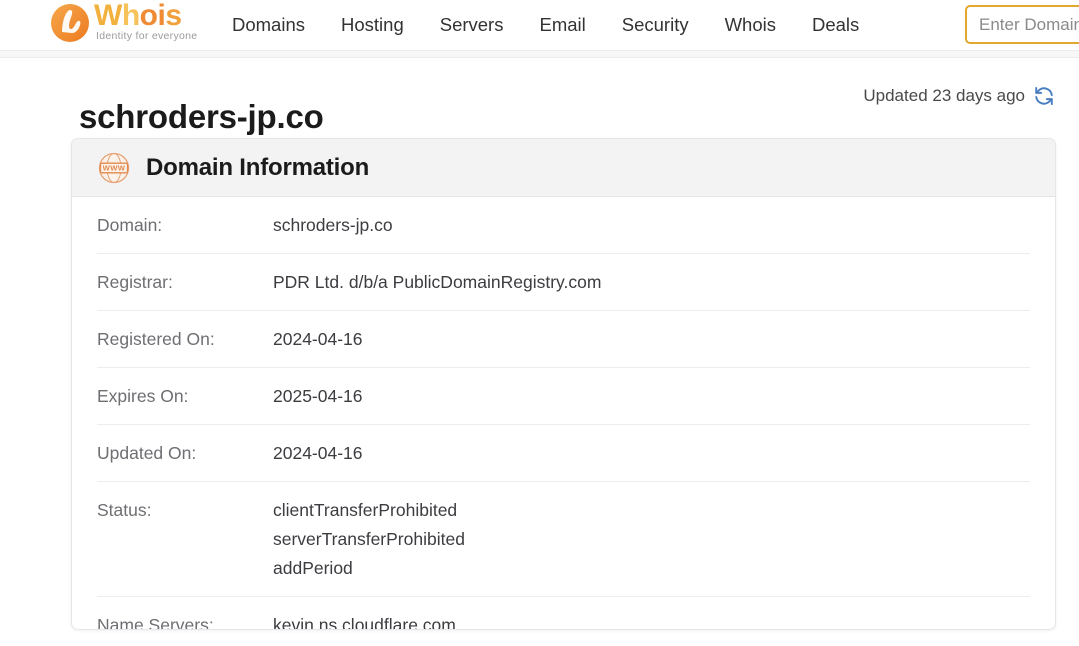  I want to click on row-label-name-servers: Name Servers:, so click(155, 622).